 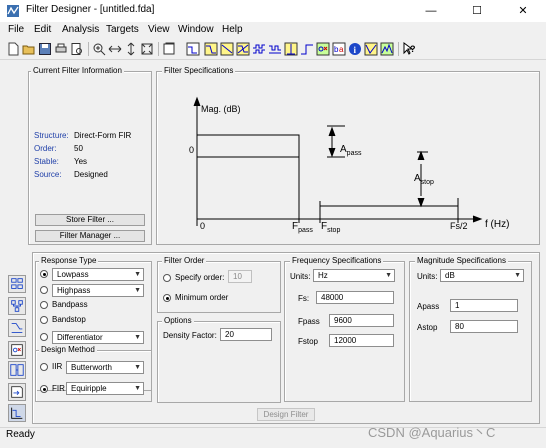 What do you see at coordinates (16, 29) in the screenshot?
I see `menu-file: File` at bounding box center [16, 29].